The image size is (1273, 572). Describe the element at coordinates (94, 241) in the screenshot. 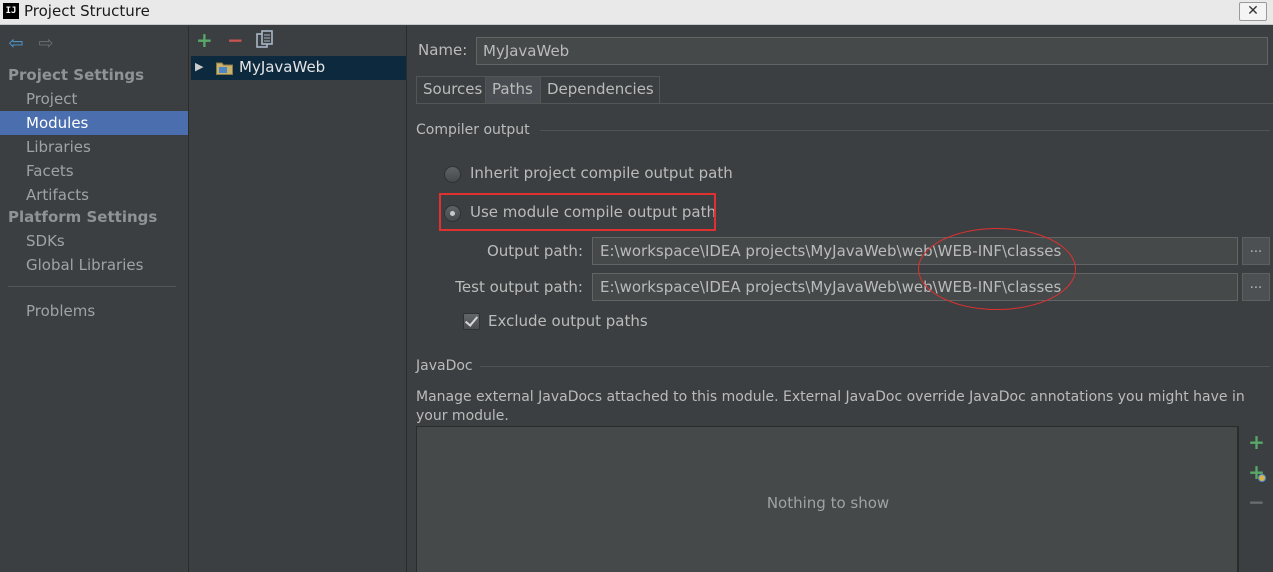

I see `sidebar-item-sdks: SDKs` at that location.